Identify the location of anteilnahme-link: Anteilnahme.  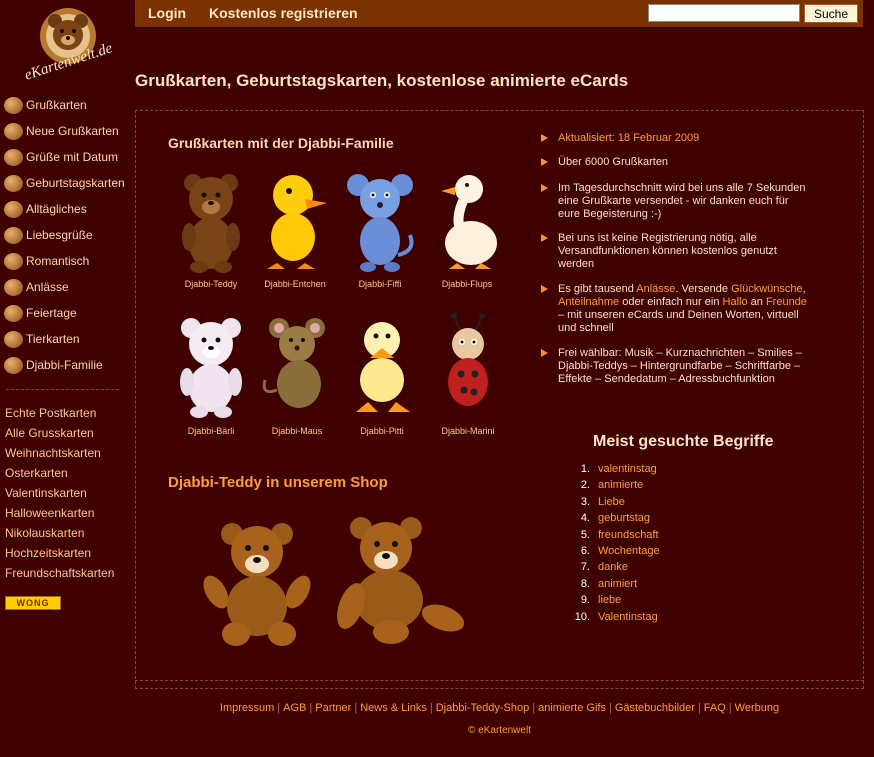
(588, 302).